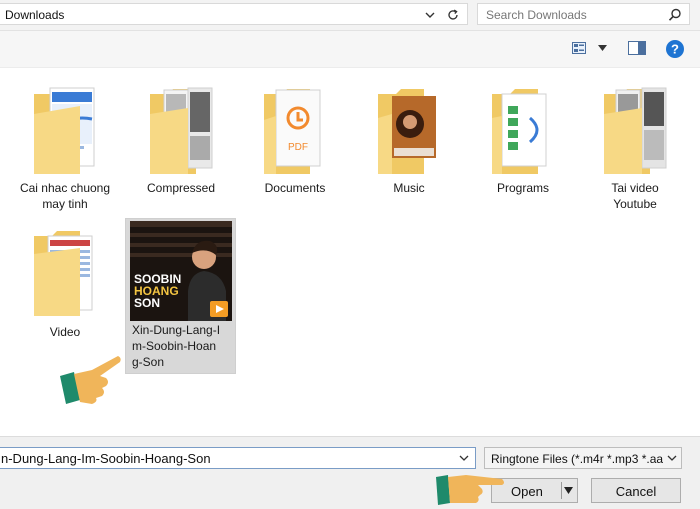 The width and height of the screenshot is (700, 509). I want to click on file-type-value: Ringtone Files (*.m4r *.mp3 *.aac, so click(577, 459).